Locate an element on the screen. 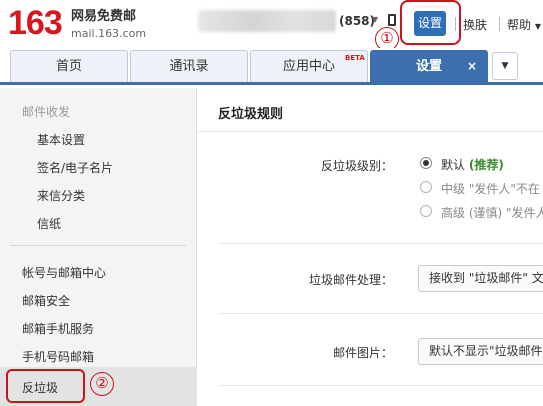  antispam-callout is located at coordinates (45, 386).